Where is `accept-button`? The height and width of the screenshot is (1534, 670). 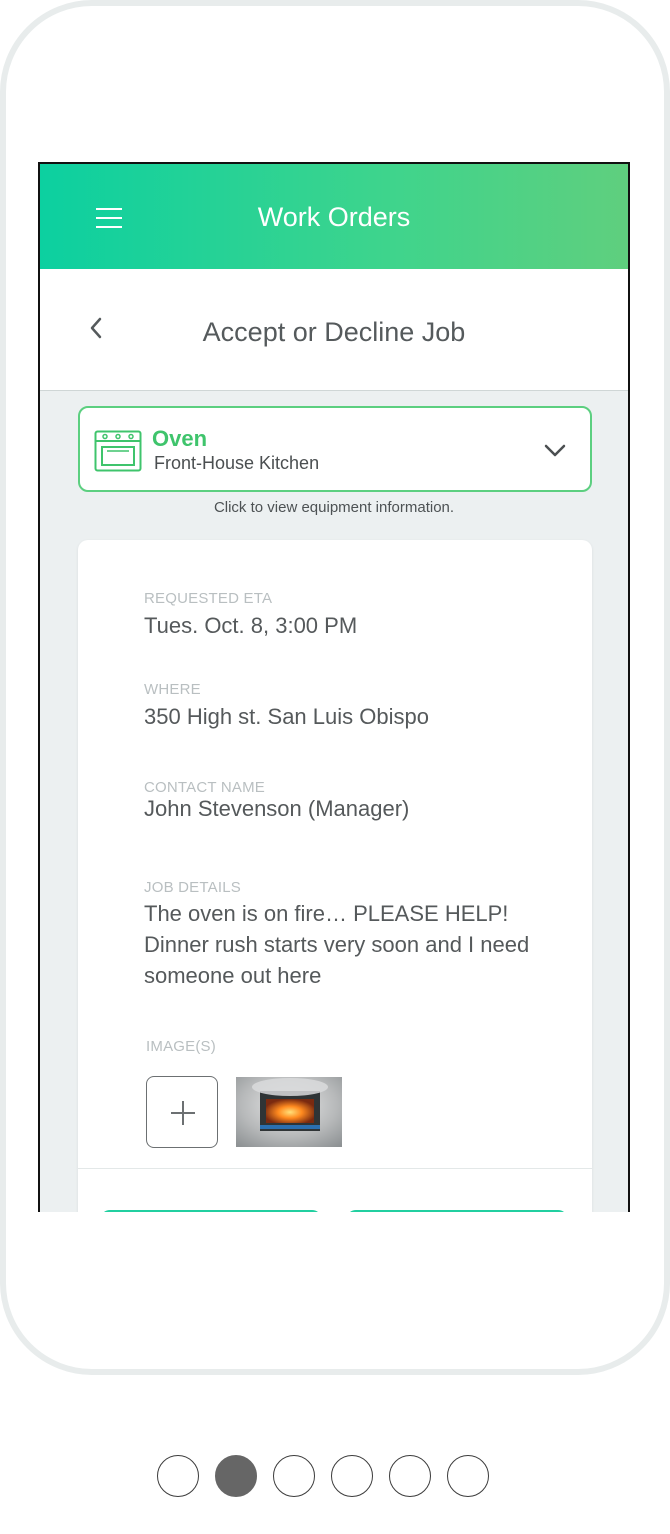 accept-button is located at coordinates (457, 1211).